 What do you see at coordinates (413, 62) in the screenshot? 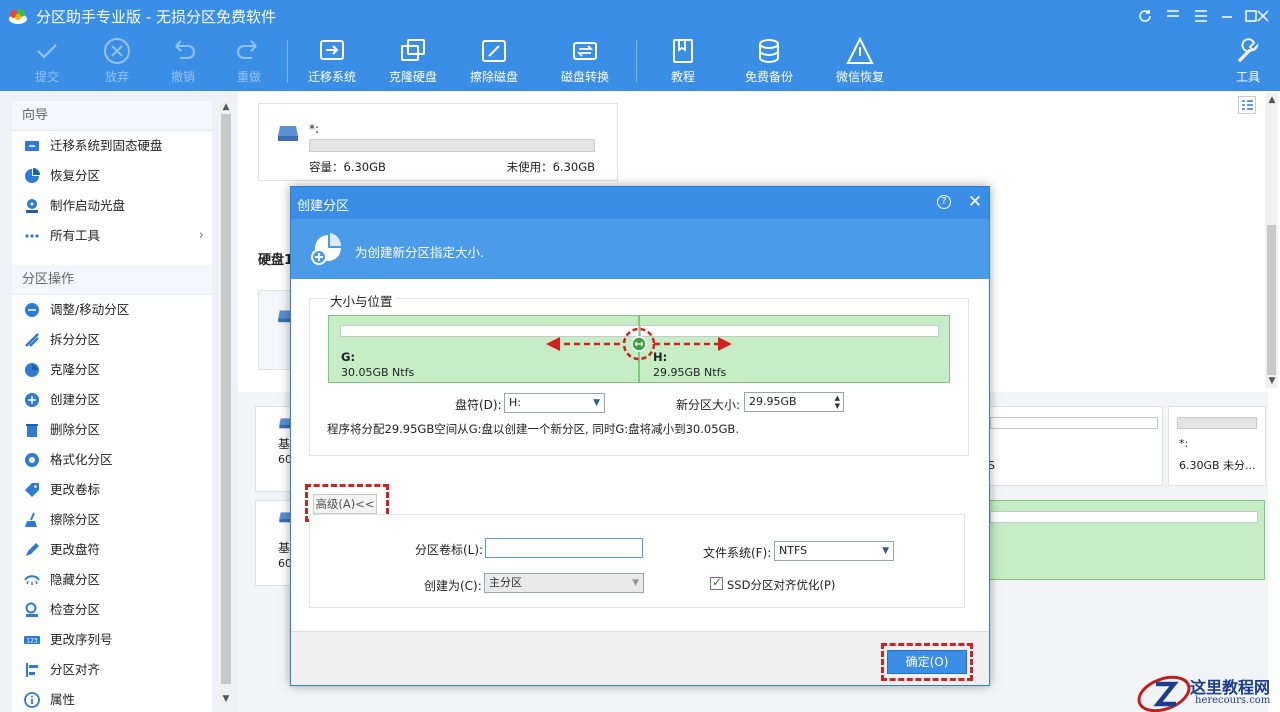
I see `clone-disk-button: 克隆硬盘` at bounding box center [413, 62].